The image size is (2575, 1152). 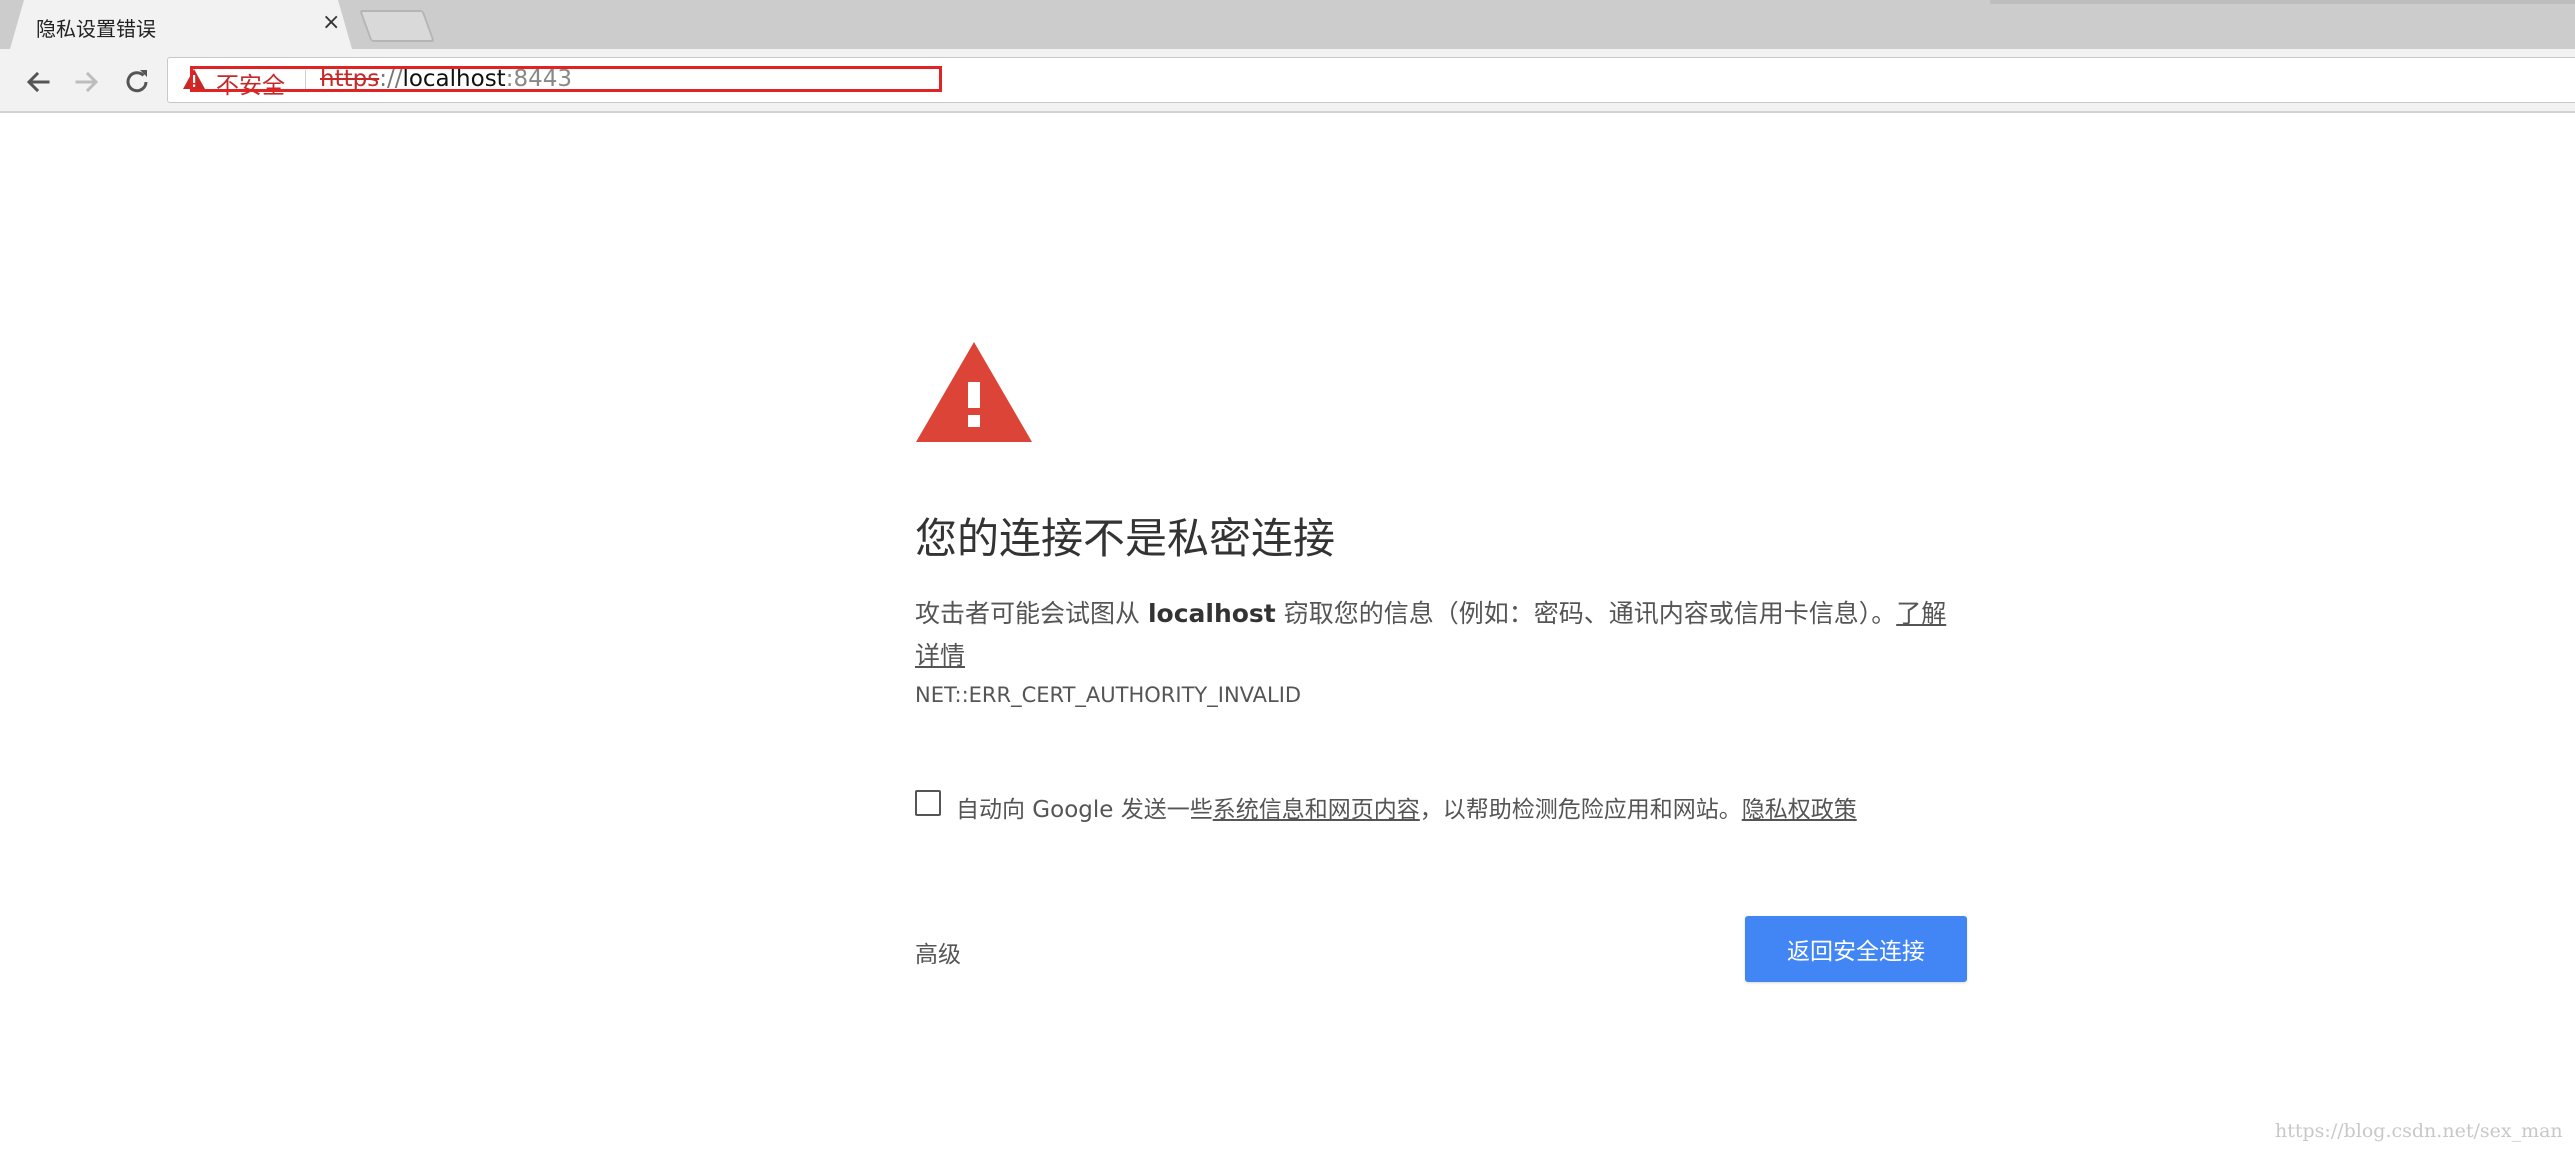 I want to click on explanation-suffix: 窃取您的信息（例如：密码、通讯内容或信用卡信息）。, so click(x=1586, y=613).